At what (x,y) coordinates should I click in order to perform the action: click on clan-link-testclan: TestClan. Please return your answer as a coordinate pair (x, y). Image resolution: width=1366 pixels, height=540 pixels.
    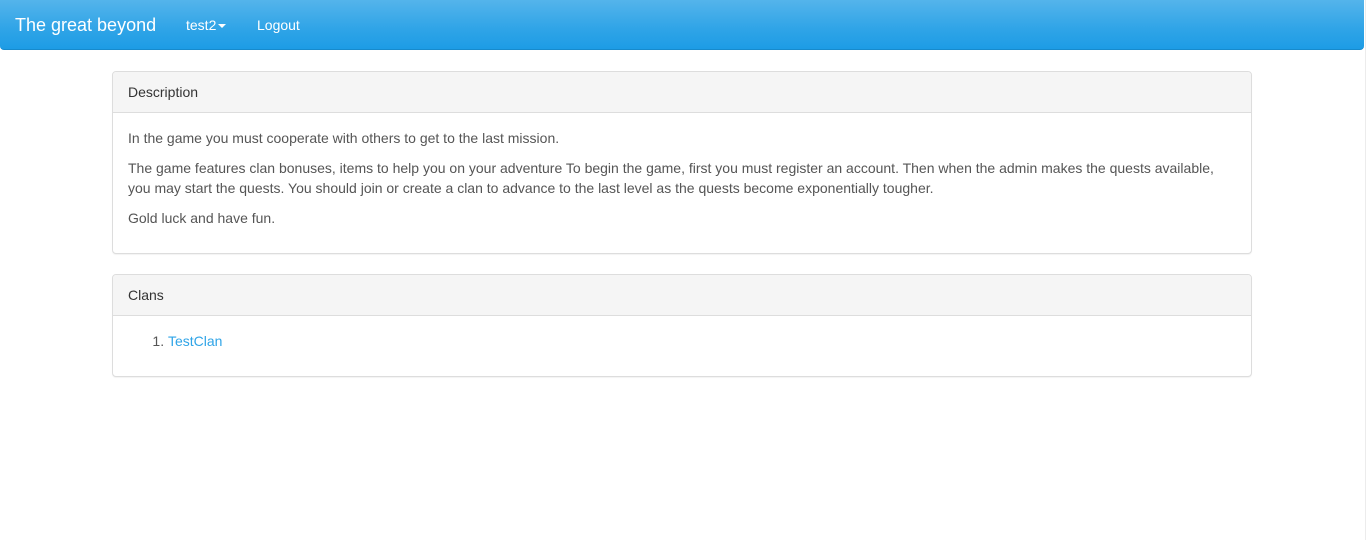
    Looking at the image, I should click on (195, 341).